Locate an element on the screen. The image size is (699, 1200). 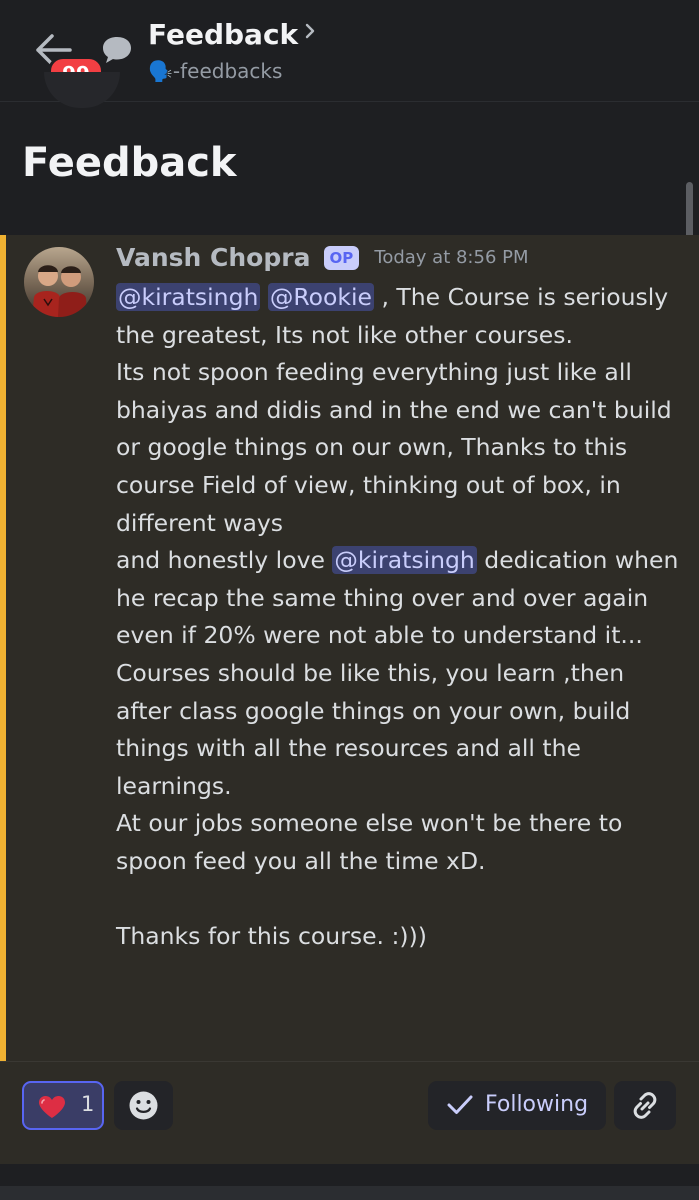
header-avatar-shadow is located at coordinates (82, 90).